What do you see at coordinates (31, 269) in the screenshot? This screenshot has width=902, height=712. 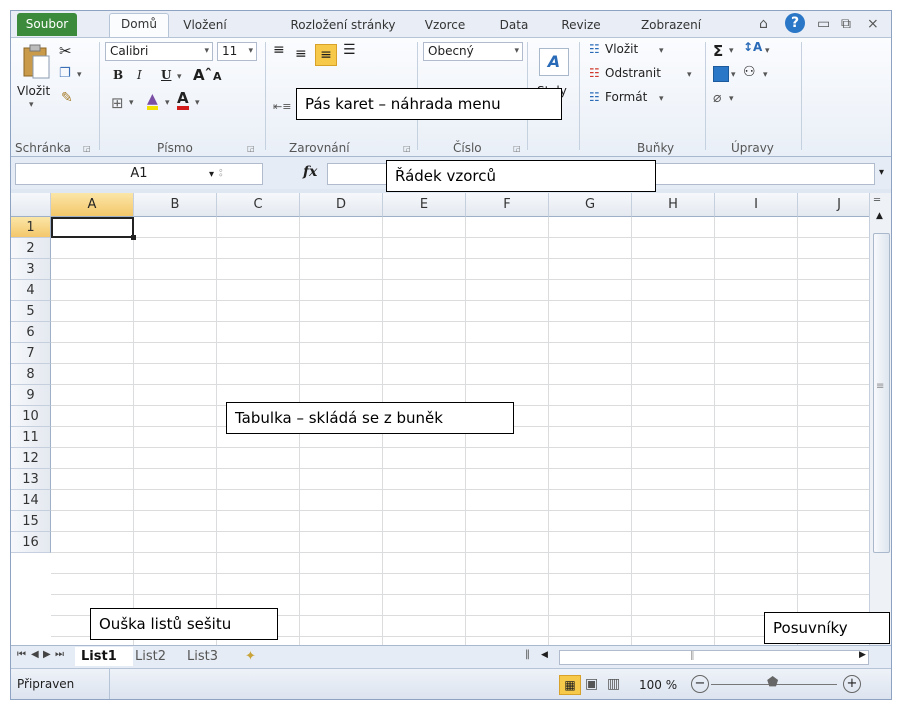 I see `row-header: 3` at bounding box center [31, 269].